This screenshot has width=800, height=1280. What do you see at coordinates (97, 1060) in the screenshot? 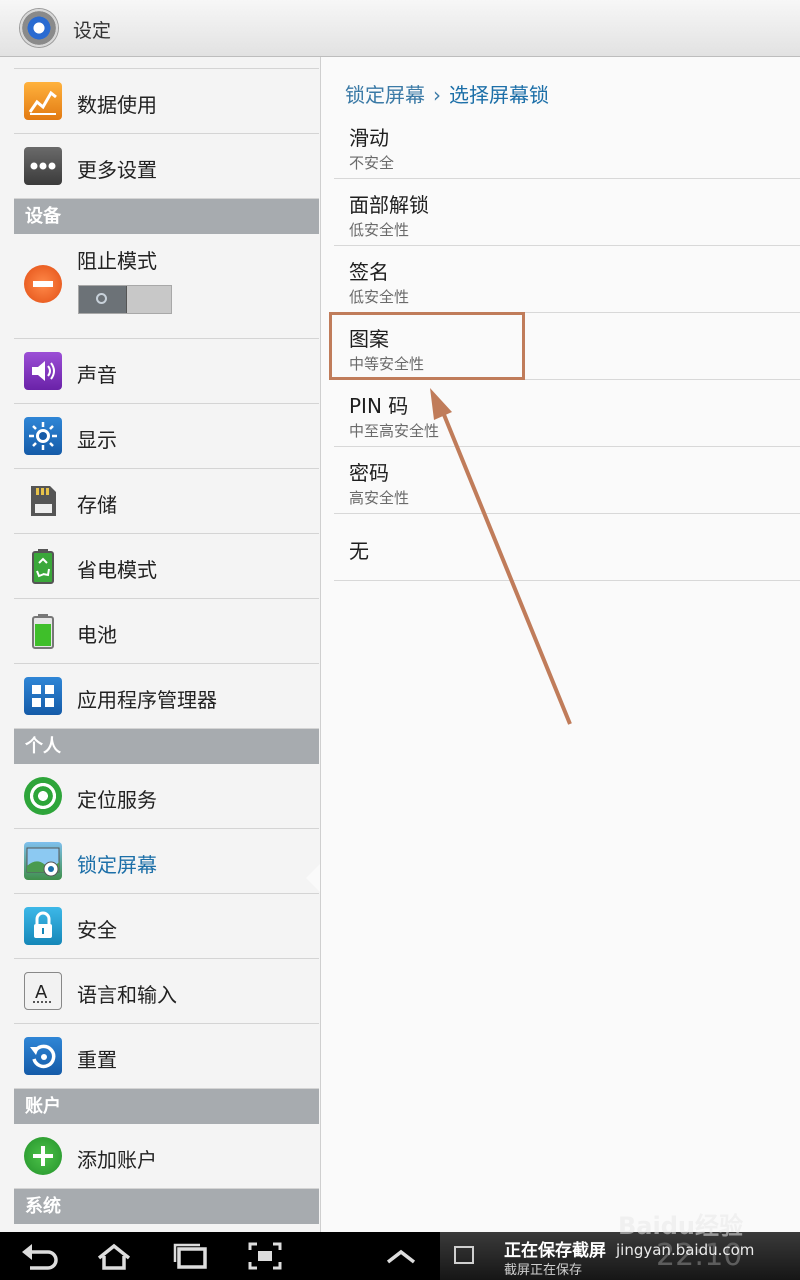
I see `sidebar-item-label: 重置` at bounding box center [97, 1060].